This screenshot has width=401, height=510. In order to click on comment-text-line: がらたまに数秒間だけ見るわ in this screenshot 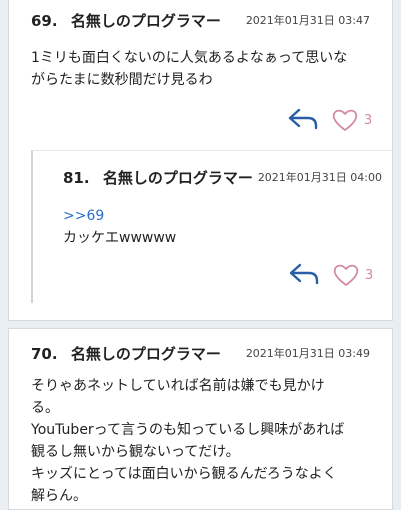, I will do `click(122, 80)`.